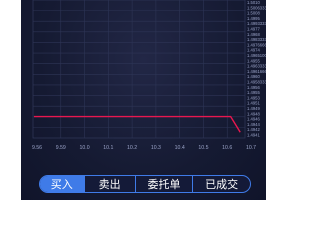  What do you see at coordinates (253, 50) in the screenshot?
I see `y-tick-label: 1.4974` at bounding box center [253, 50].